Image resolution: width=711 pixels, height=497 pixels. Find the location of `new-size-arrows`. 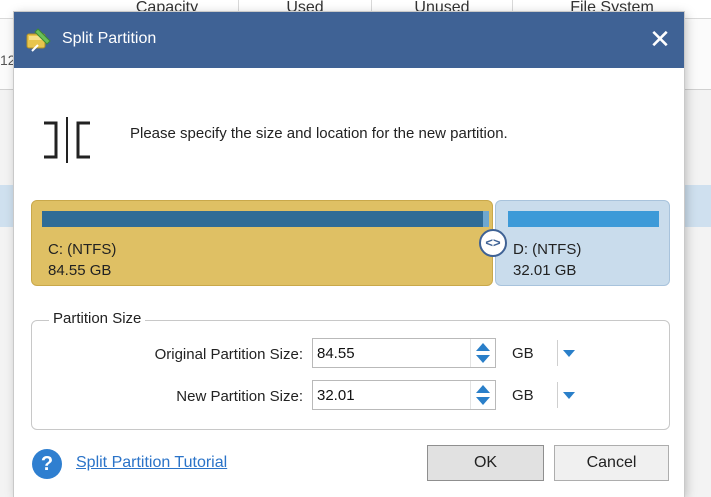

new-size-arrows is located at coordinates (482, 395).